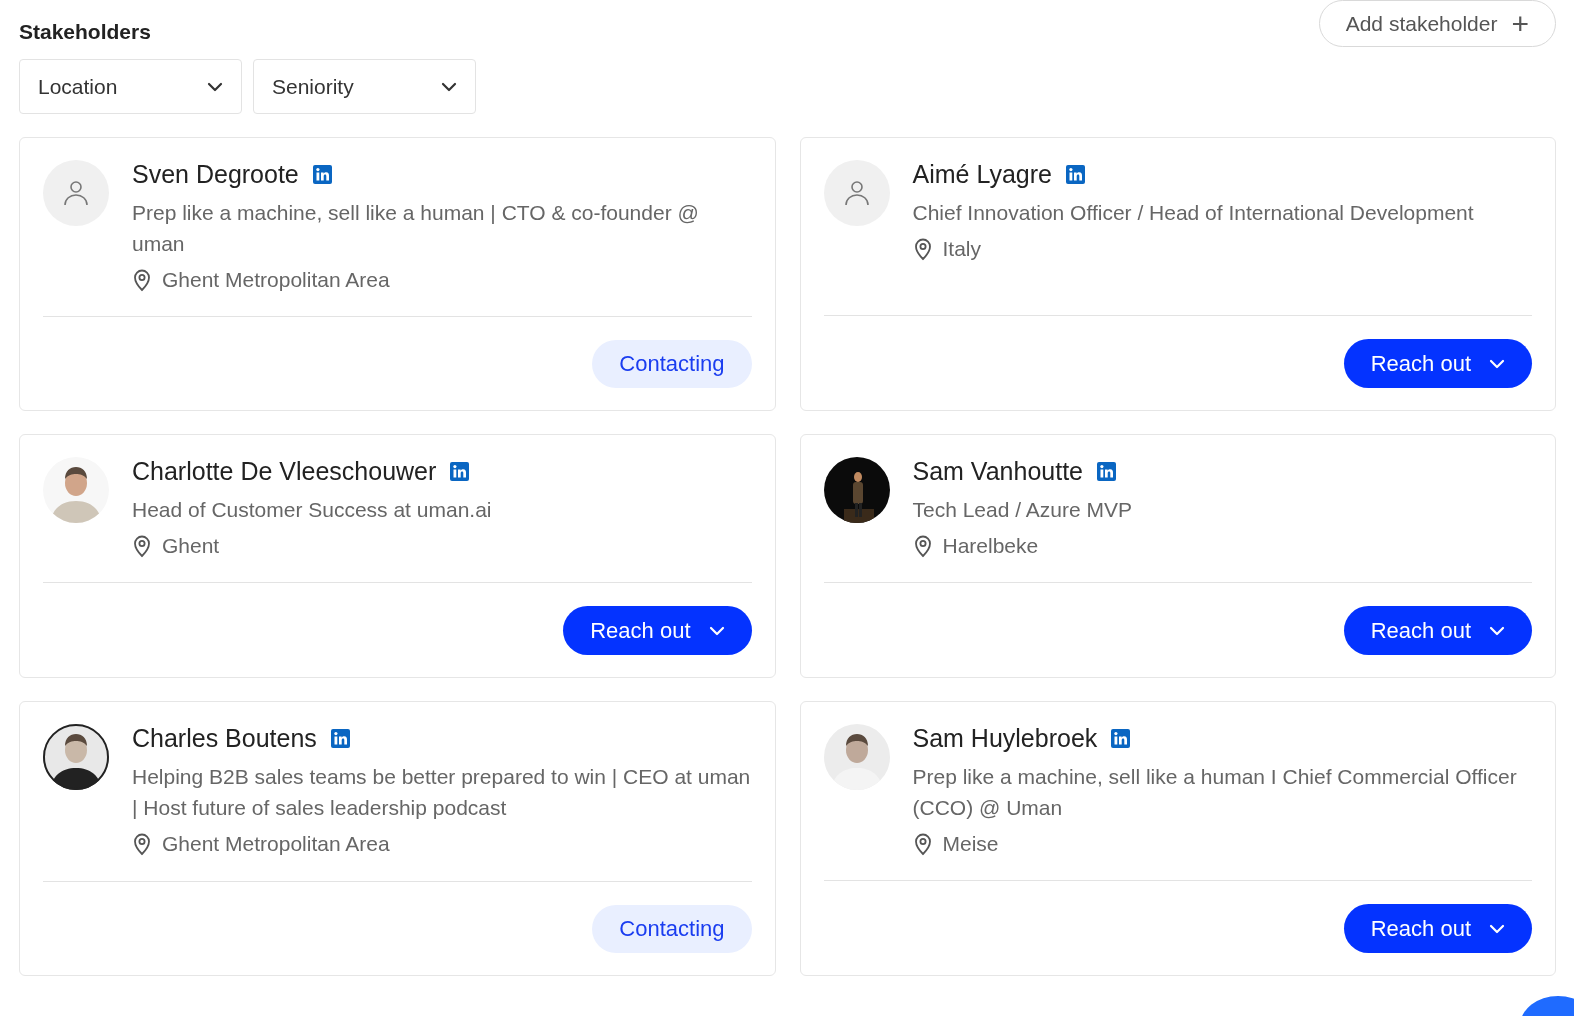 The width and height of the screenshot is (1574, 1016). What do you see at coordinates (442, 792) in the screenshot?
I see `stakeholder-headline: Helping B2B sales teams be better prepared to win | CEO at uman | Host future of sales leadership podcast` at bounding box center [442, 792].